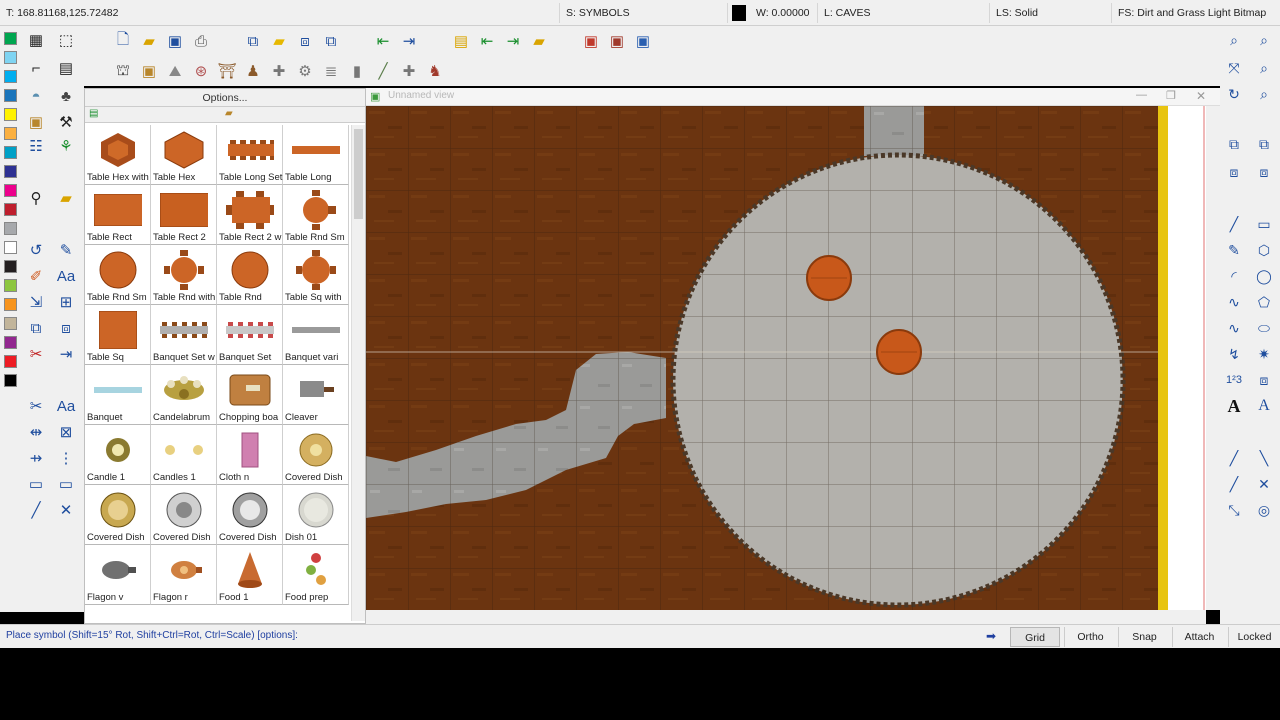 The height and width of the screenshot is (720, 1280). Describe the element at coordinates (305, 41) in the screenshot. I see `page-icon: ⧈` at that location.